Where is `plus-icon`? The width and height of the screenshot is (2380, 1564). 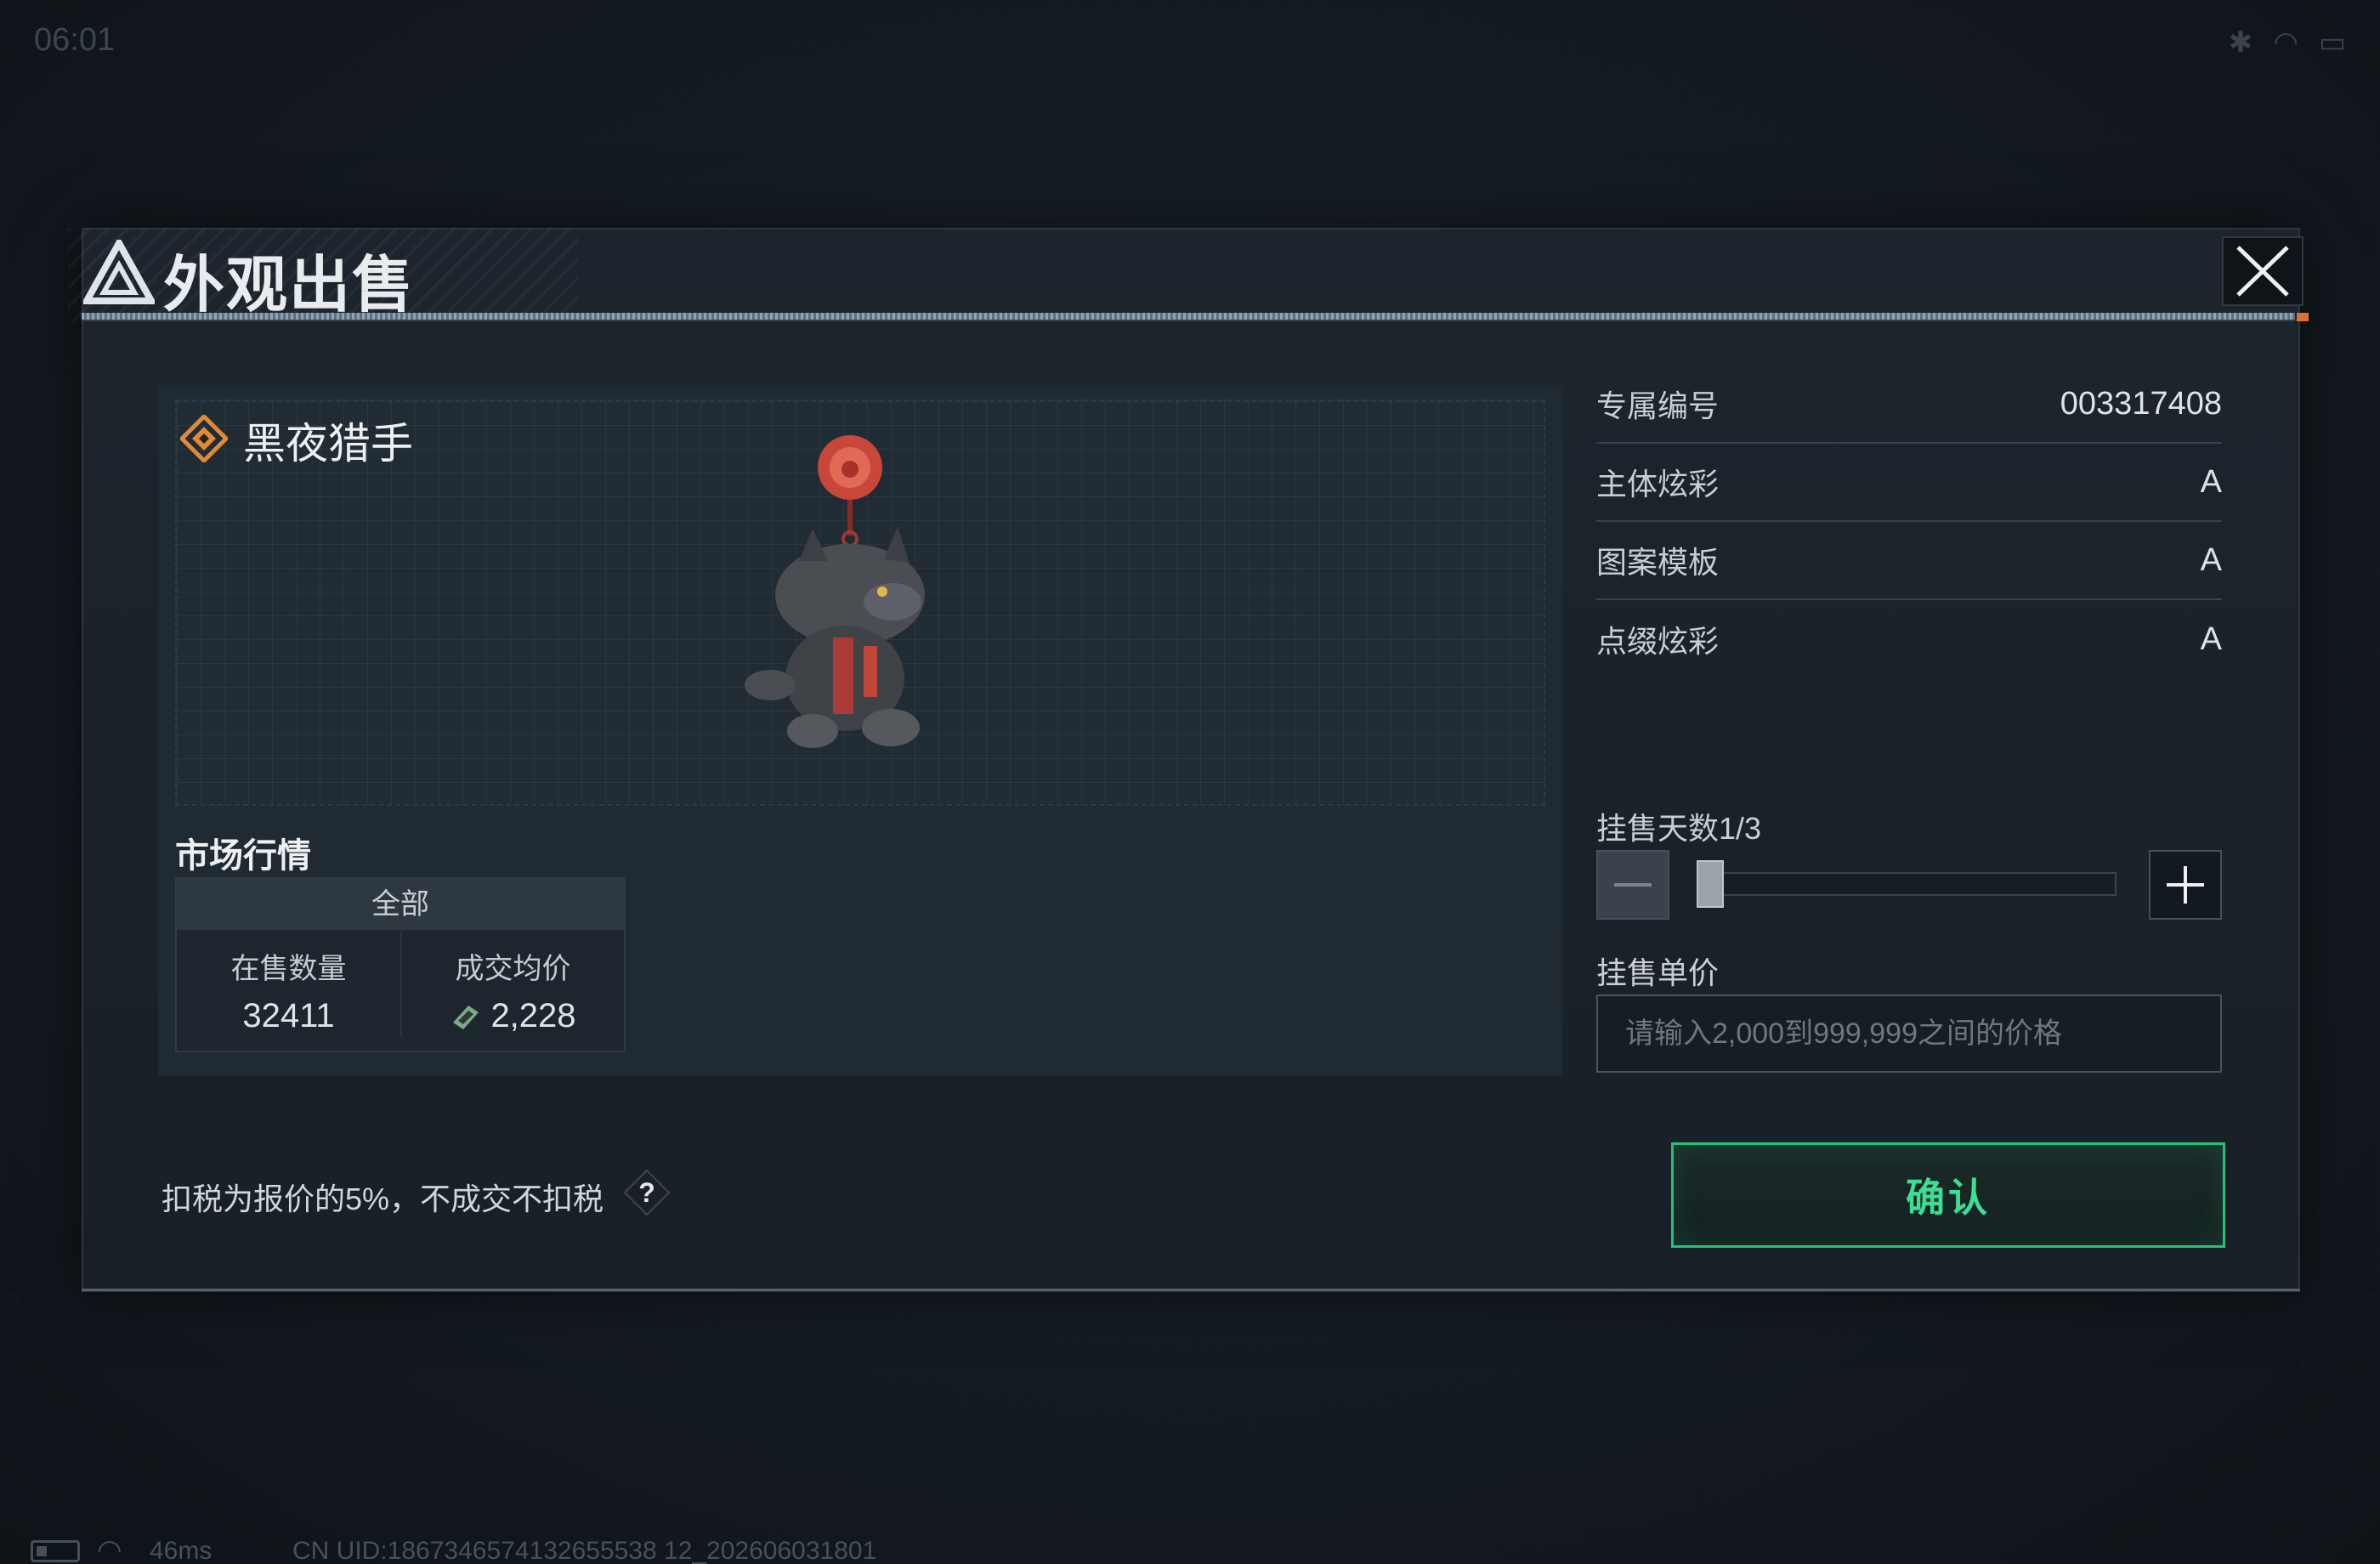
plus-icon is located at coordinates (2185, 885).